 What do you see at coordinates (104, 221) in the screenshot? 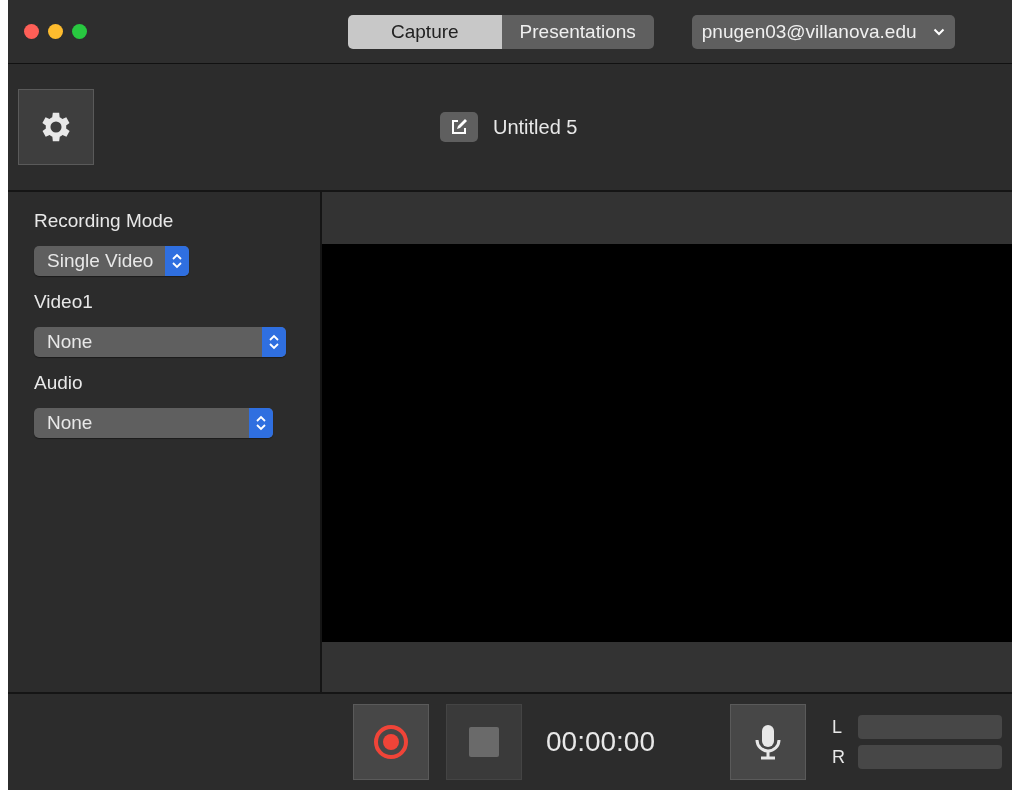
I see `field-label: Recording Mode` at bounding box center [104, 221].